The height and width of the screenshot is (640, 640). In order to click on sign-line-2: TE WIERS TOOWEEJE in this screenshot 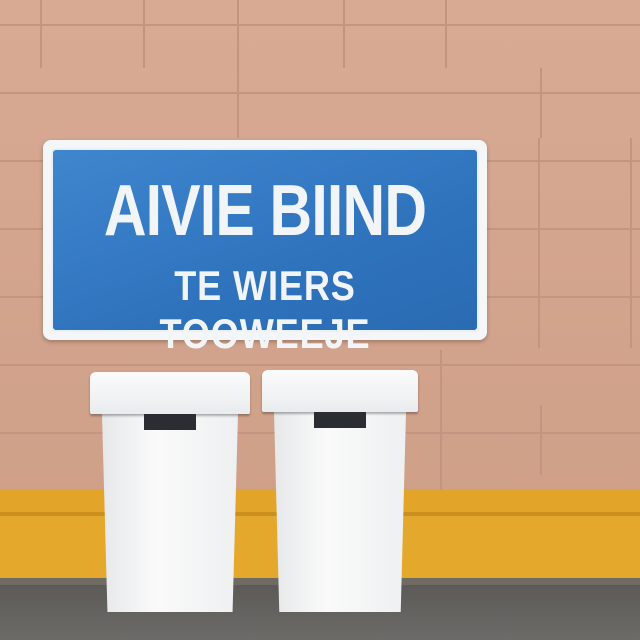, I will do `click(265, 309)`.